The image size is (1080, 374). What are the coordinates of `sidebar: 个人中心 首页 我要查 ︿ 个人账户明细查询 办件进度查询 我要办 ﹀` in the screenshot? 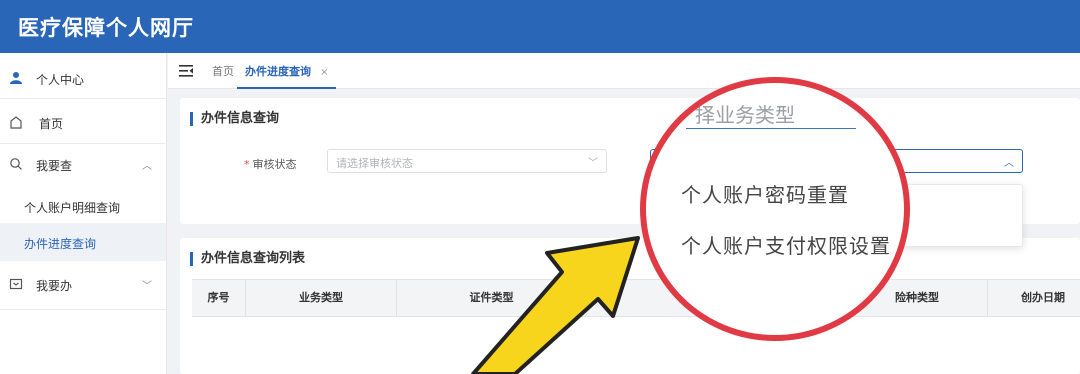 It's located at (83, 213).